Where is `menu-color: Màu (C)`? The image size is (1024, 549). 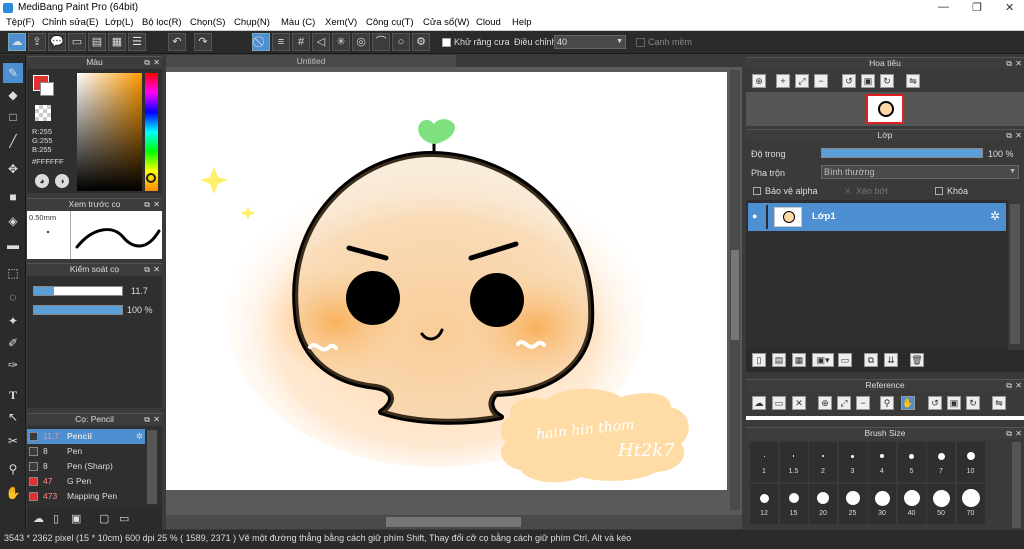 menu-color: Màu (C) is located at coordinates (298, 22).